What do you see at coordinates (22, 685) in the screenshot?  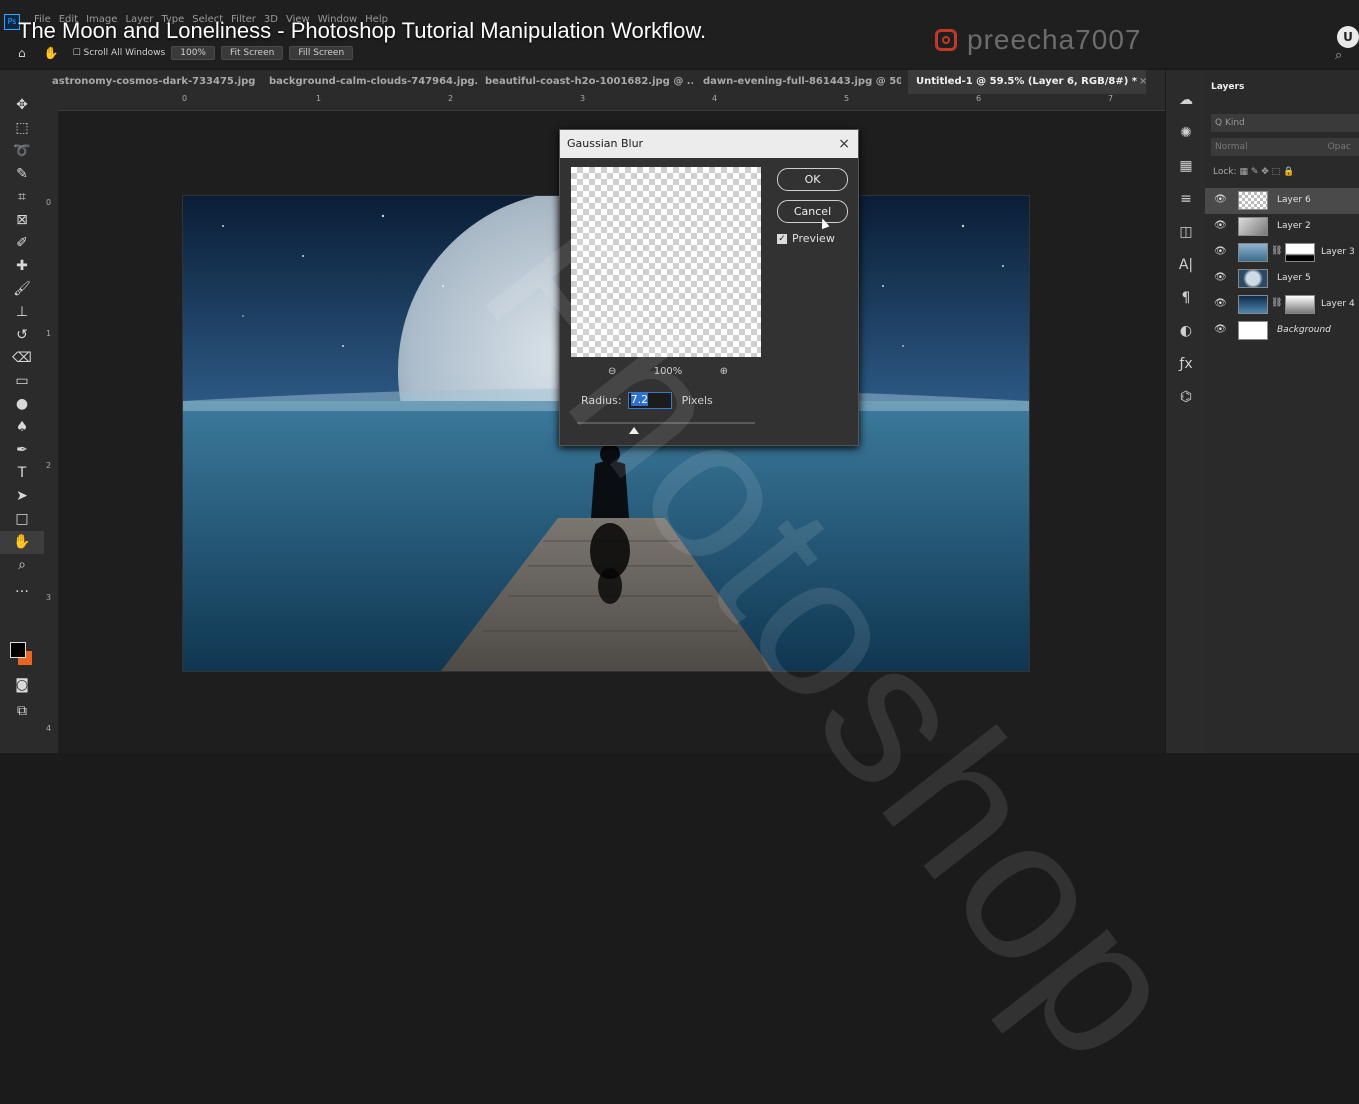 I see `quick-mask-icon: ◙` at bounding box center [22, 685].